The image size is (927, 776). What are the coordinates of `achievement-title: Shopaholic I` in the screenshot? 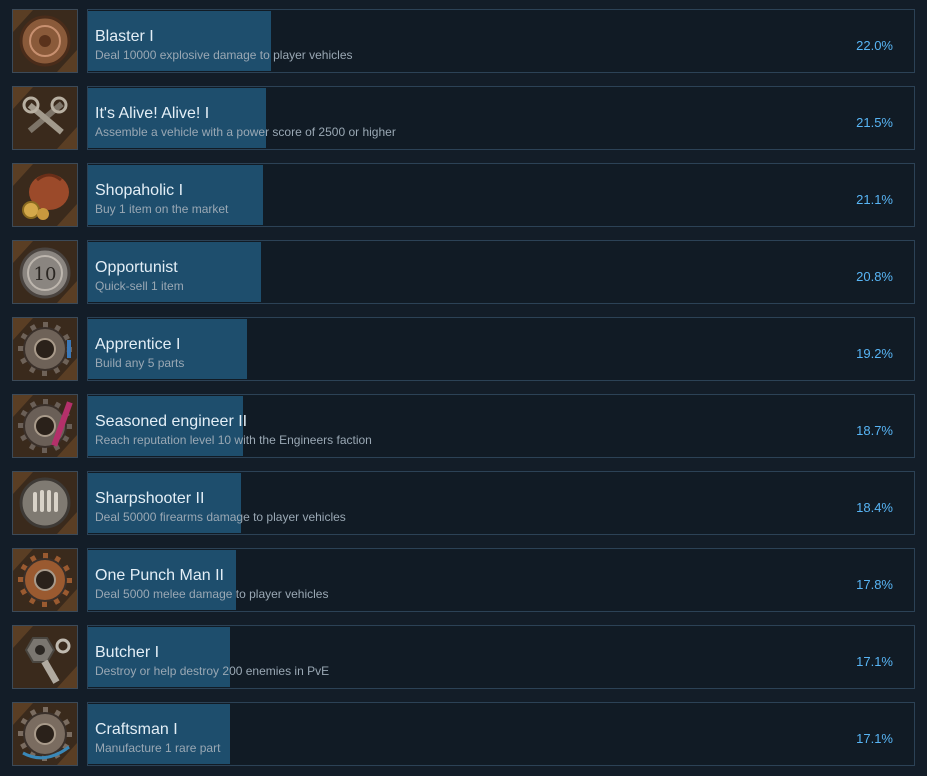 It's located at (139, 190).